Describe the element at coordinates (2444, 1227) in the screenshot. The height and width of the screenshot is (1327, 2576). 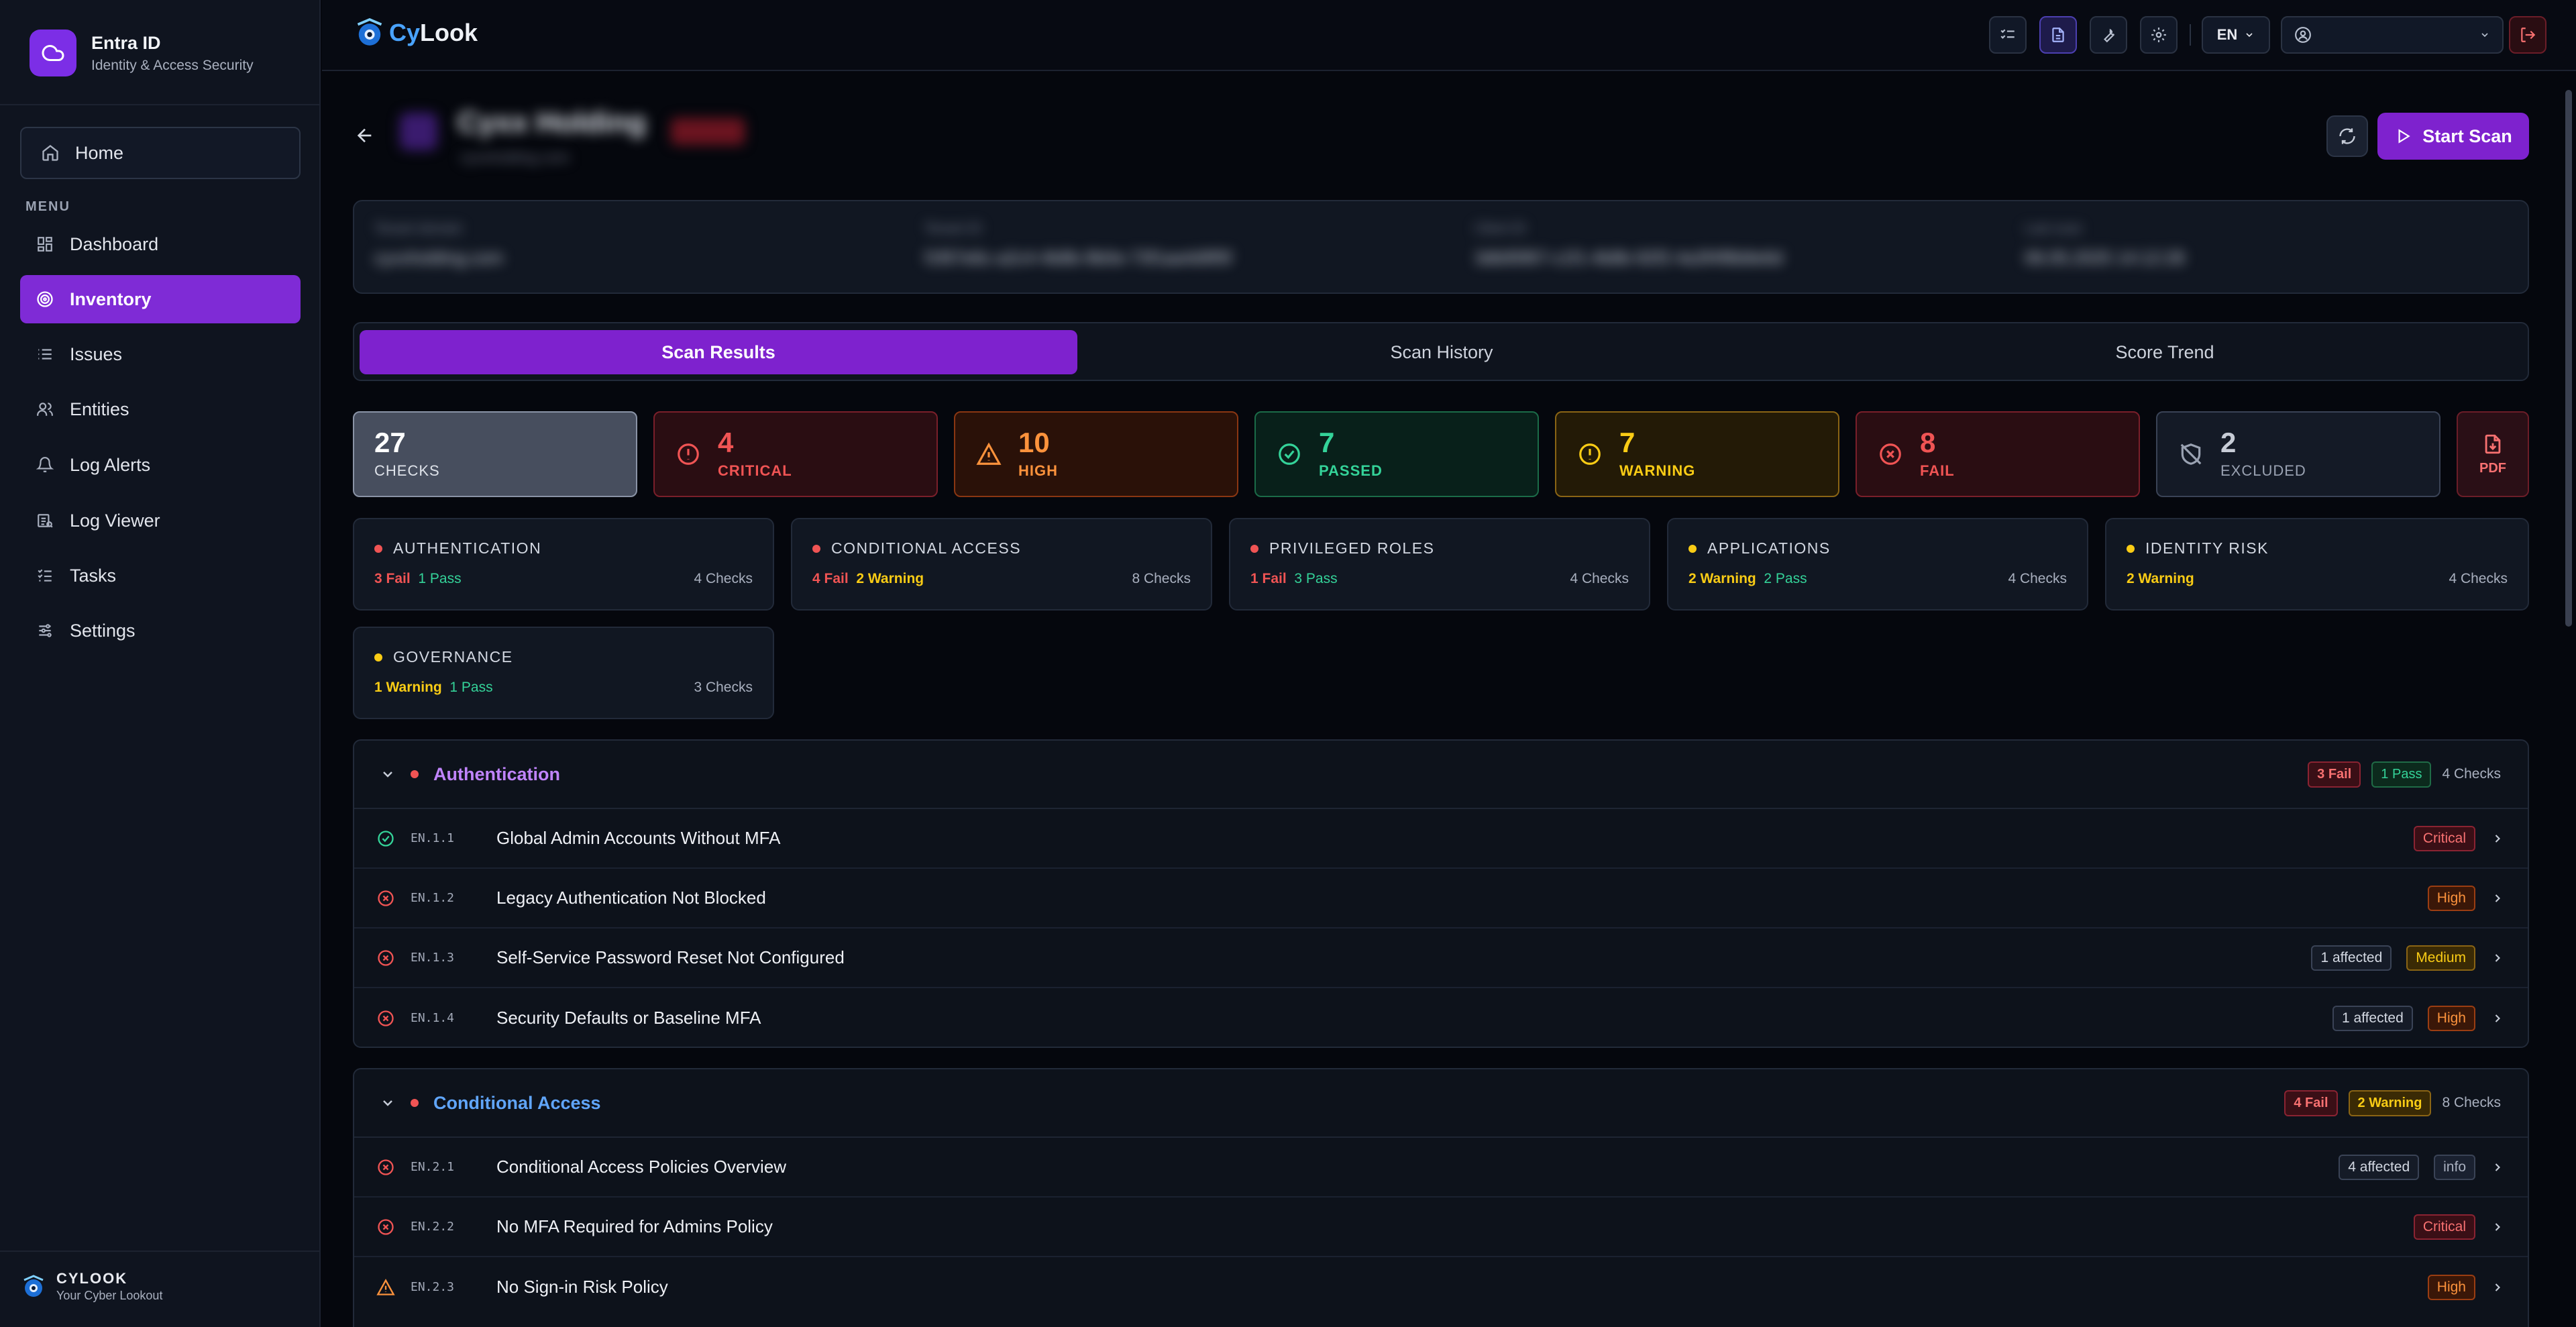
I see `severity-badge: Critical` at that location.